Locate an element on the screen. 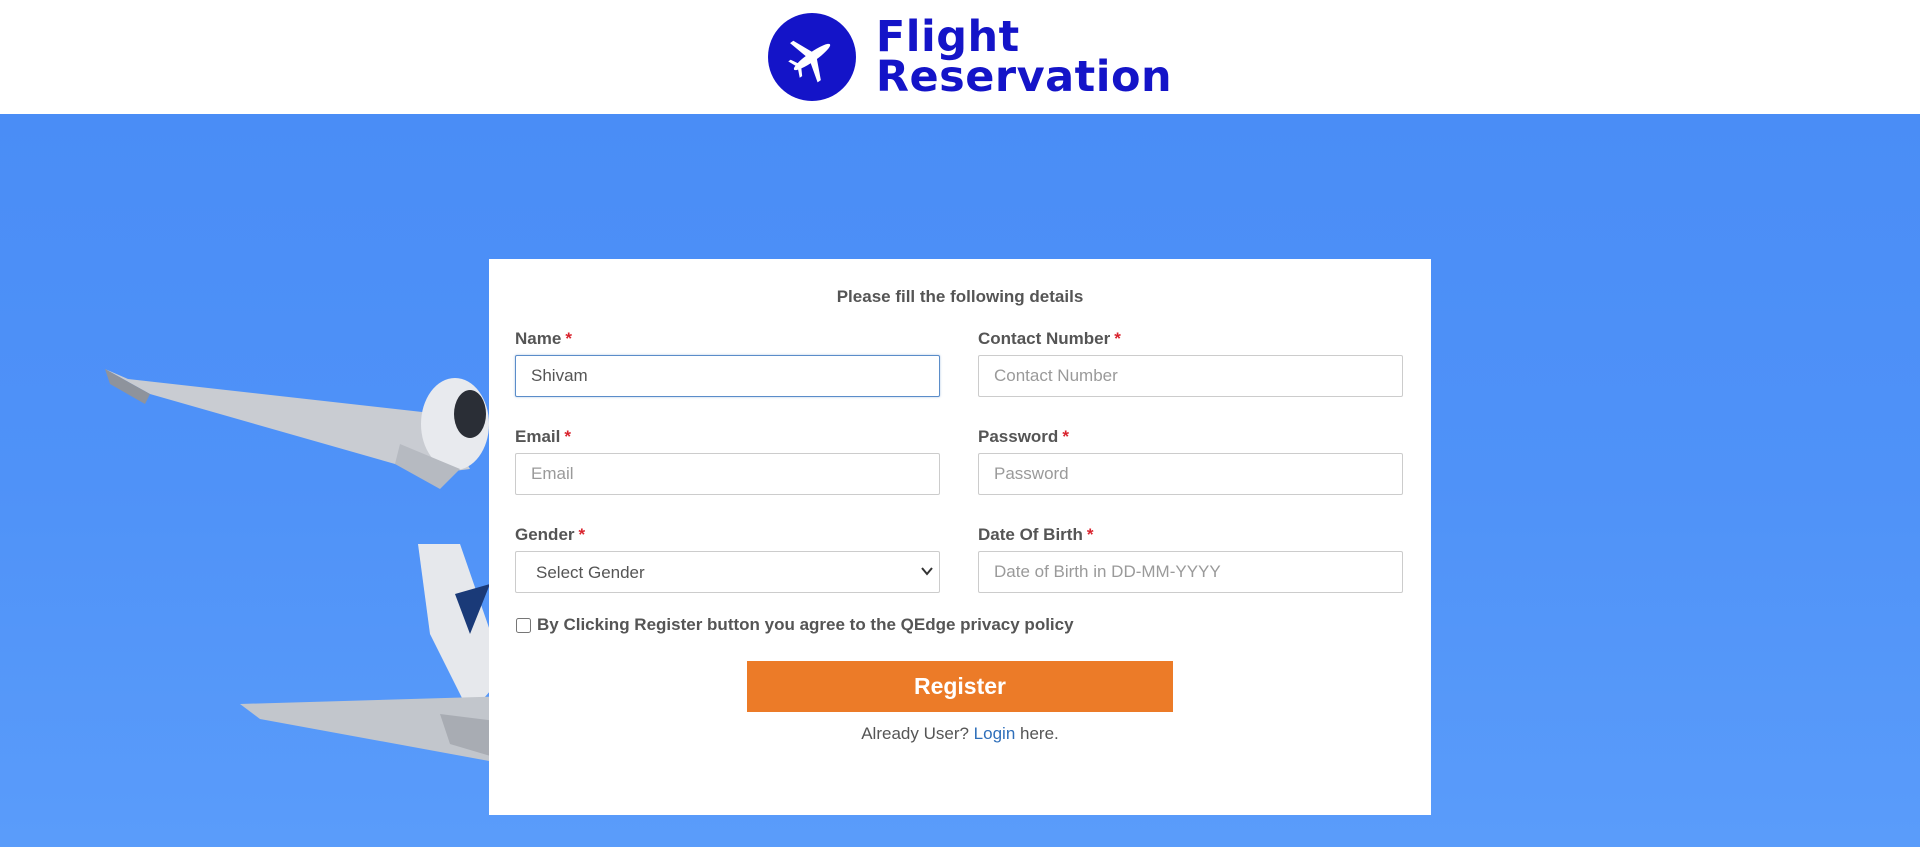 The height and width of the screenshot is (847, 1920). form-title: Please fill the following details is located at coordinates (960, 296).